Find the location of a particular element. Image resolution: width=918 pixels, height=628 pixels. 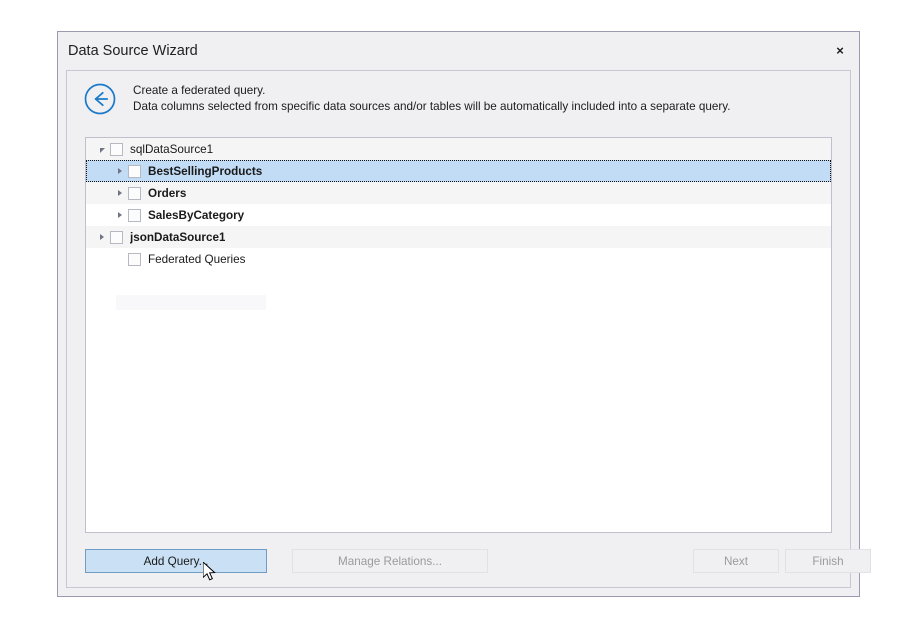

back-arrow-circle-icon is located at coordinates (100, 99).